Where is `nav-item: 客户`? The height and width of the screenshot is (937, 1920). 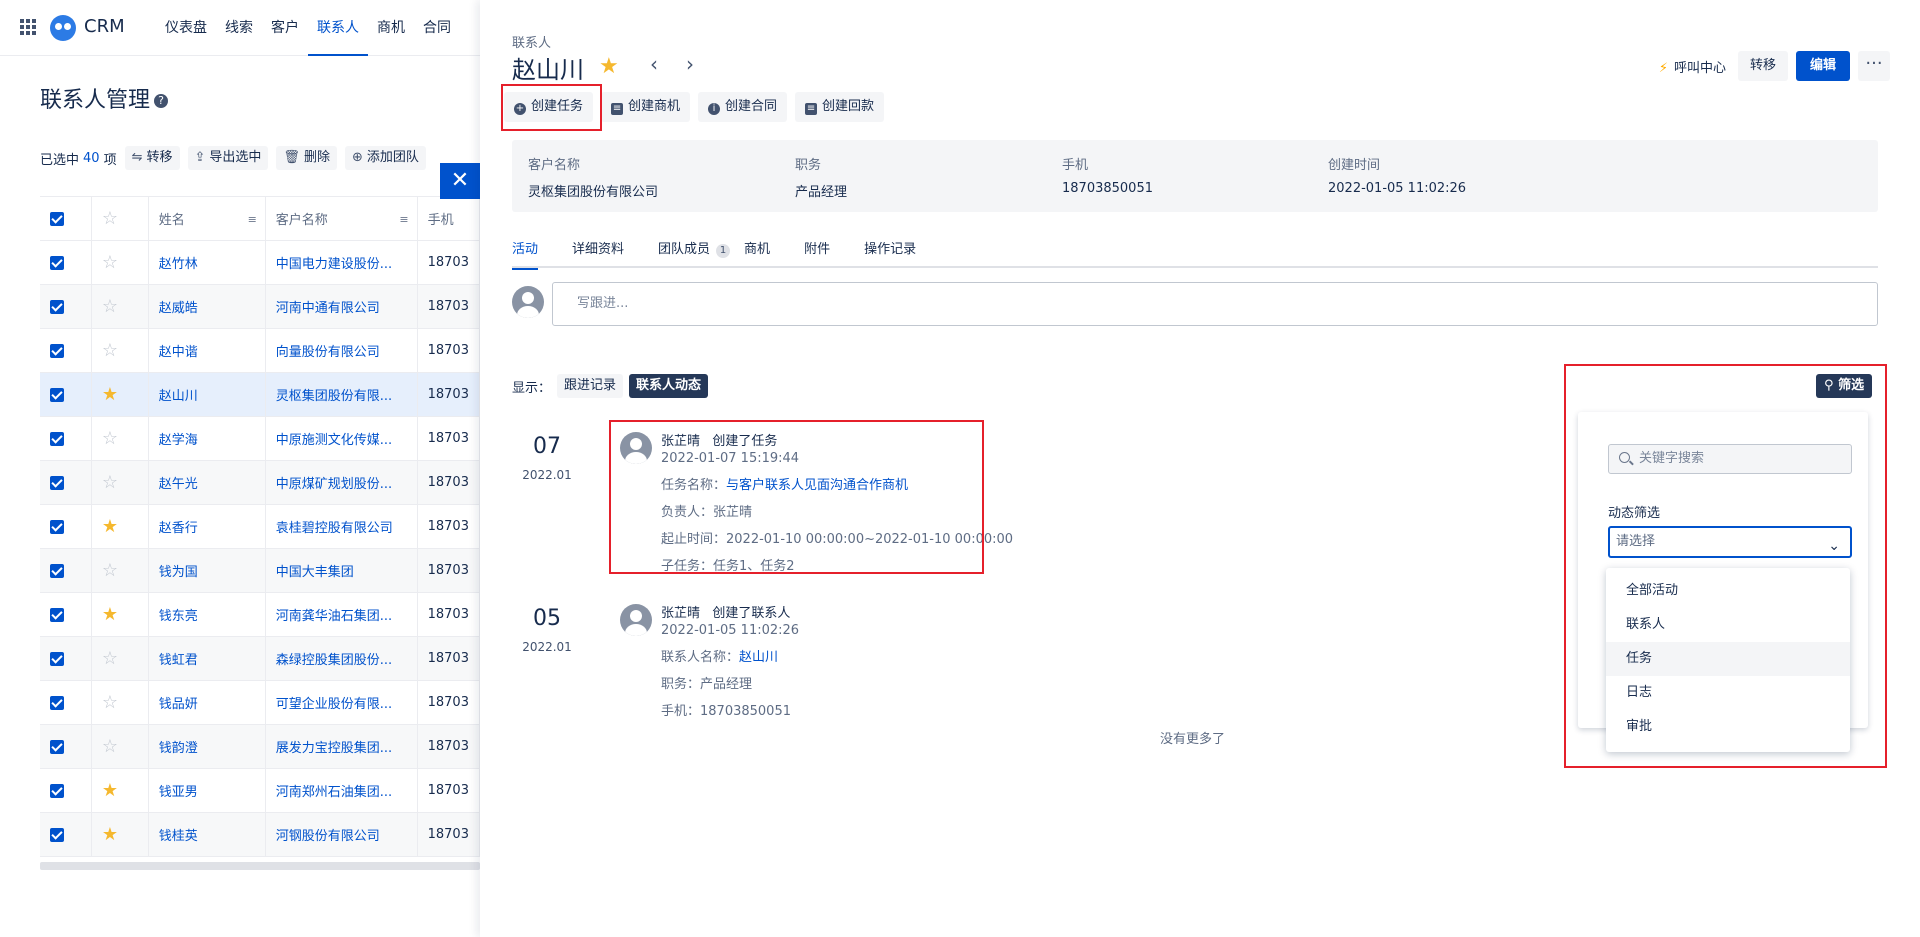
nav-item: 客户 is located at coordinates (285, 28).